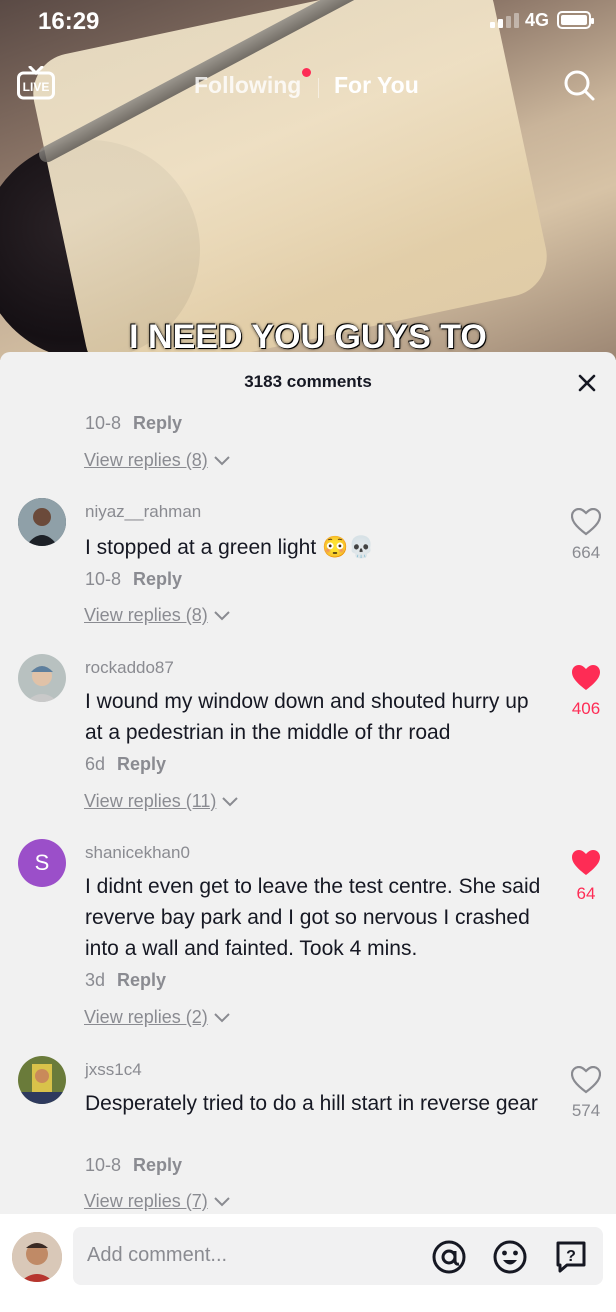  Describe the element at coordinates (449, 1257) in the screenshot. I see `mention-icon` at that location.